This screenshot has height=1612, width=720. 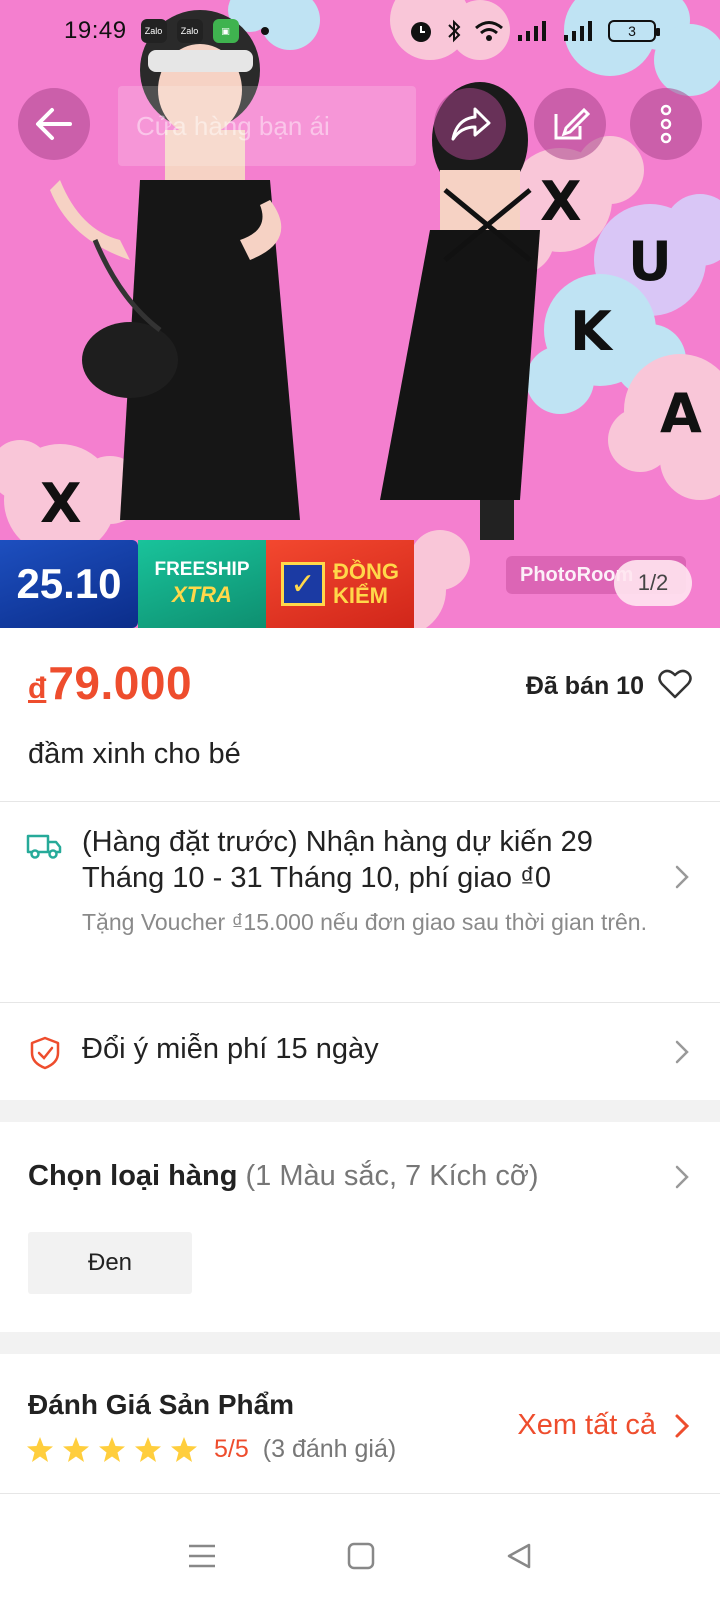 What do you see at coordinates (202, 570) in the screenshot?
I see `freeship-label: FREESHIP` at bounding box center [202, 570].